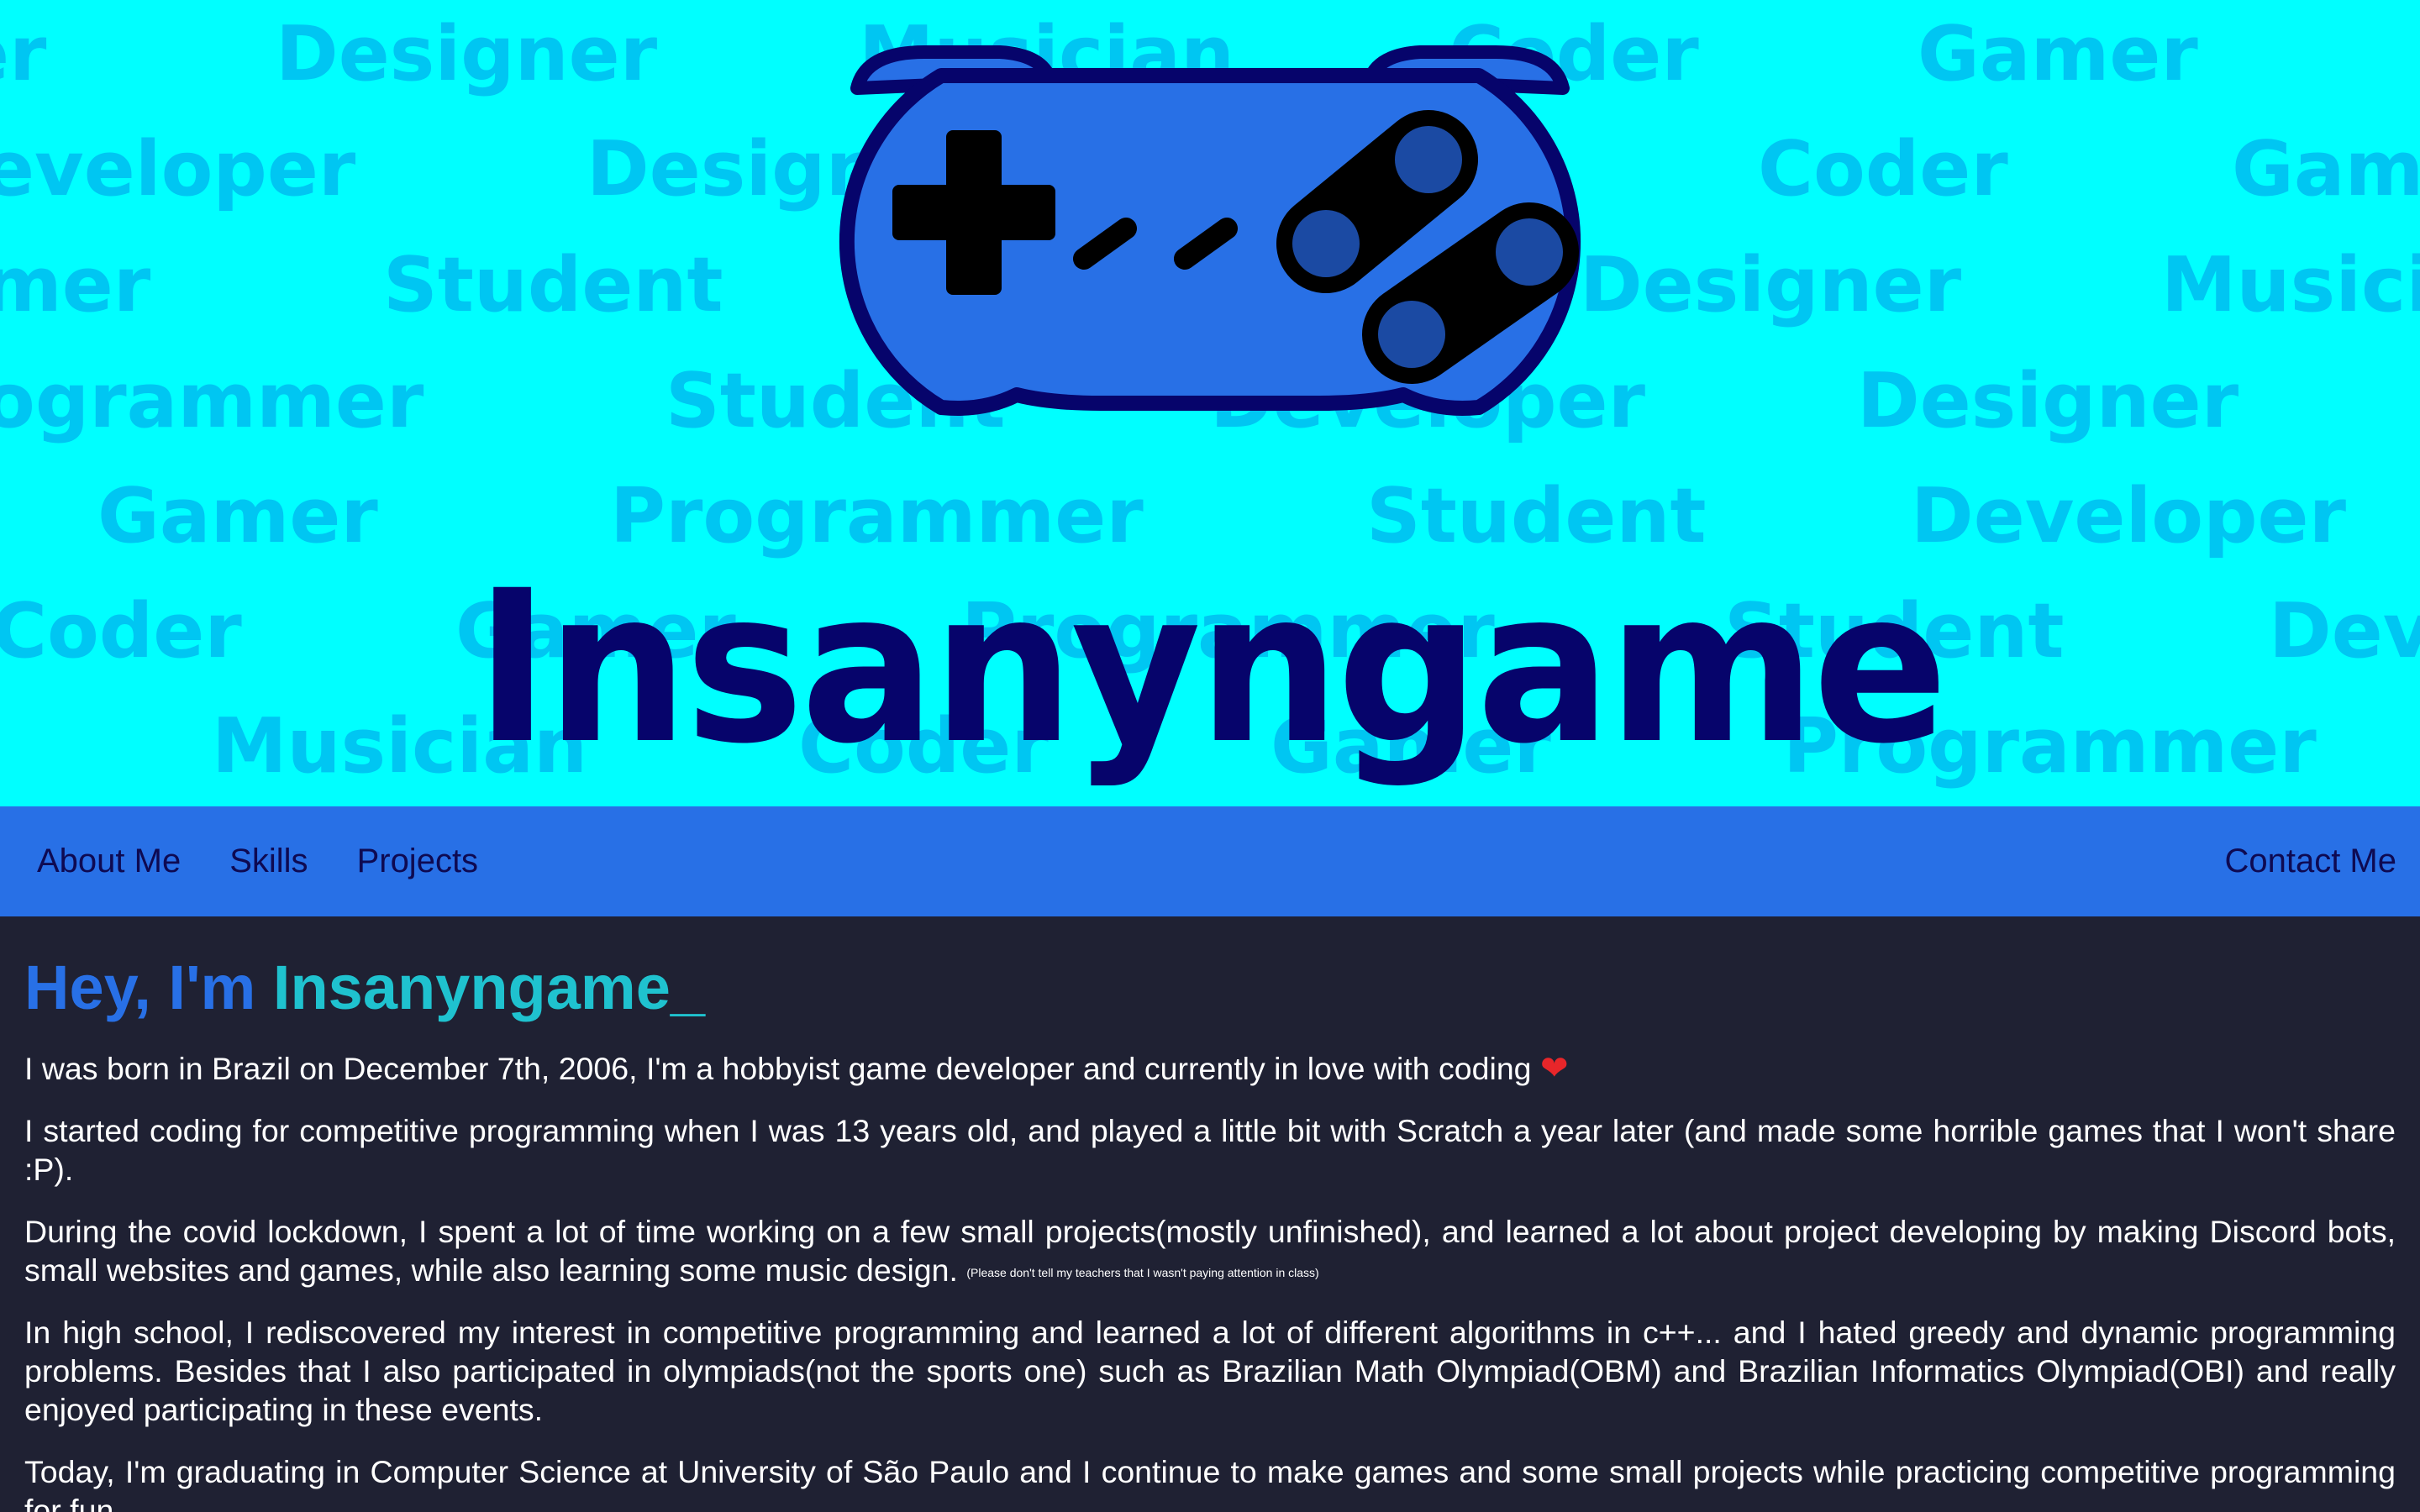  What do you see at coordinates (1210, 988) in the screenshot?
I see `page-title: Hey, I'm Insanyngame_` at bounding box center [1210, 988].